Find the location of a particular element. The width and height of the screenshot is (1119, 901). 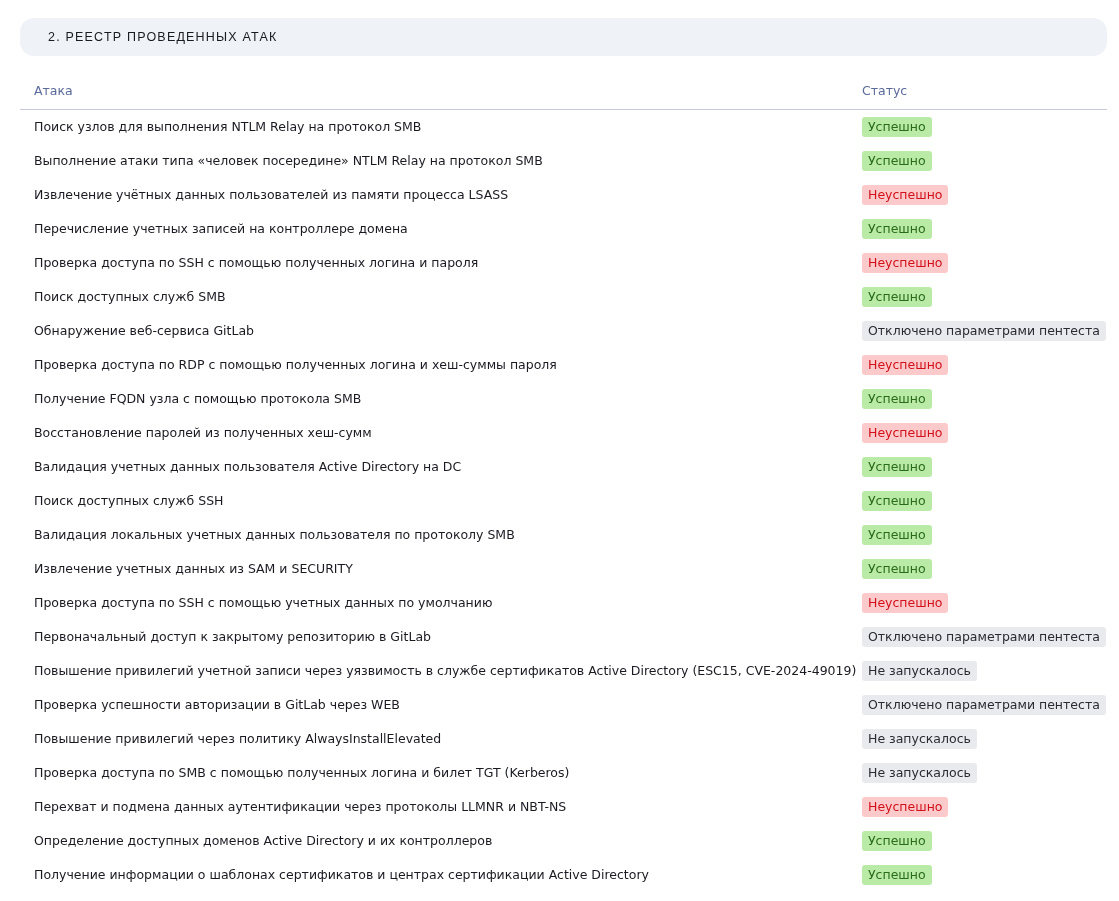

attack-name: Восстановление паролей из полученных хеш-сумм is located at coordinates (203, 432).